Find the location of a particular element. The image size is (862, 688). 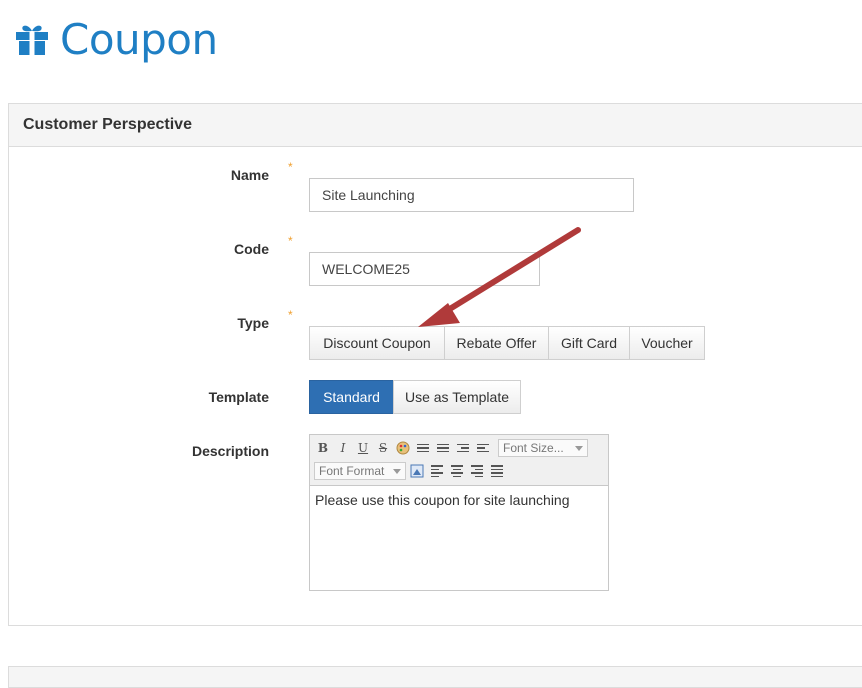

annotation-arrow-icon is located at coordinates (499, 277).